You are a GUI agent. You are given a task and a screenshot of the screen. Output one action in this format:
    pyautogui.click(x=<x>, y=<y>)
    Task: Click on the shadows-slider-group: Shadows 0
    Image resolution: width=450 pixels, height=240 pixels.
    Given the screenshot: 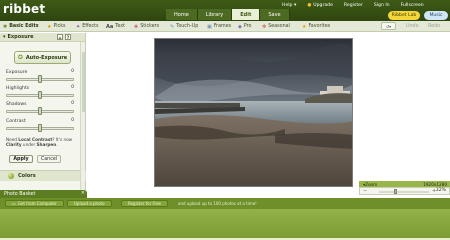 What is the action you would take?
    pyautogui.click(x=40, y=108)
    